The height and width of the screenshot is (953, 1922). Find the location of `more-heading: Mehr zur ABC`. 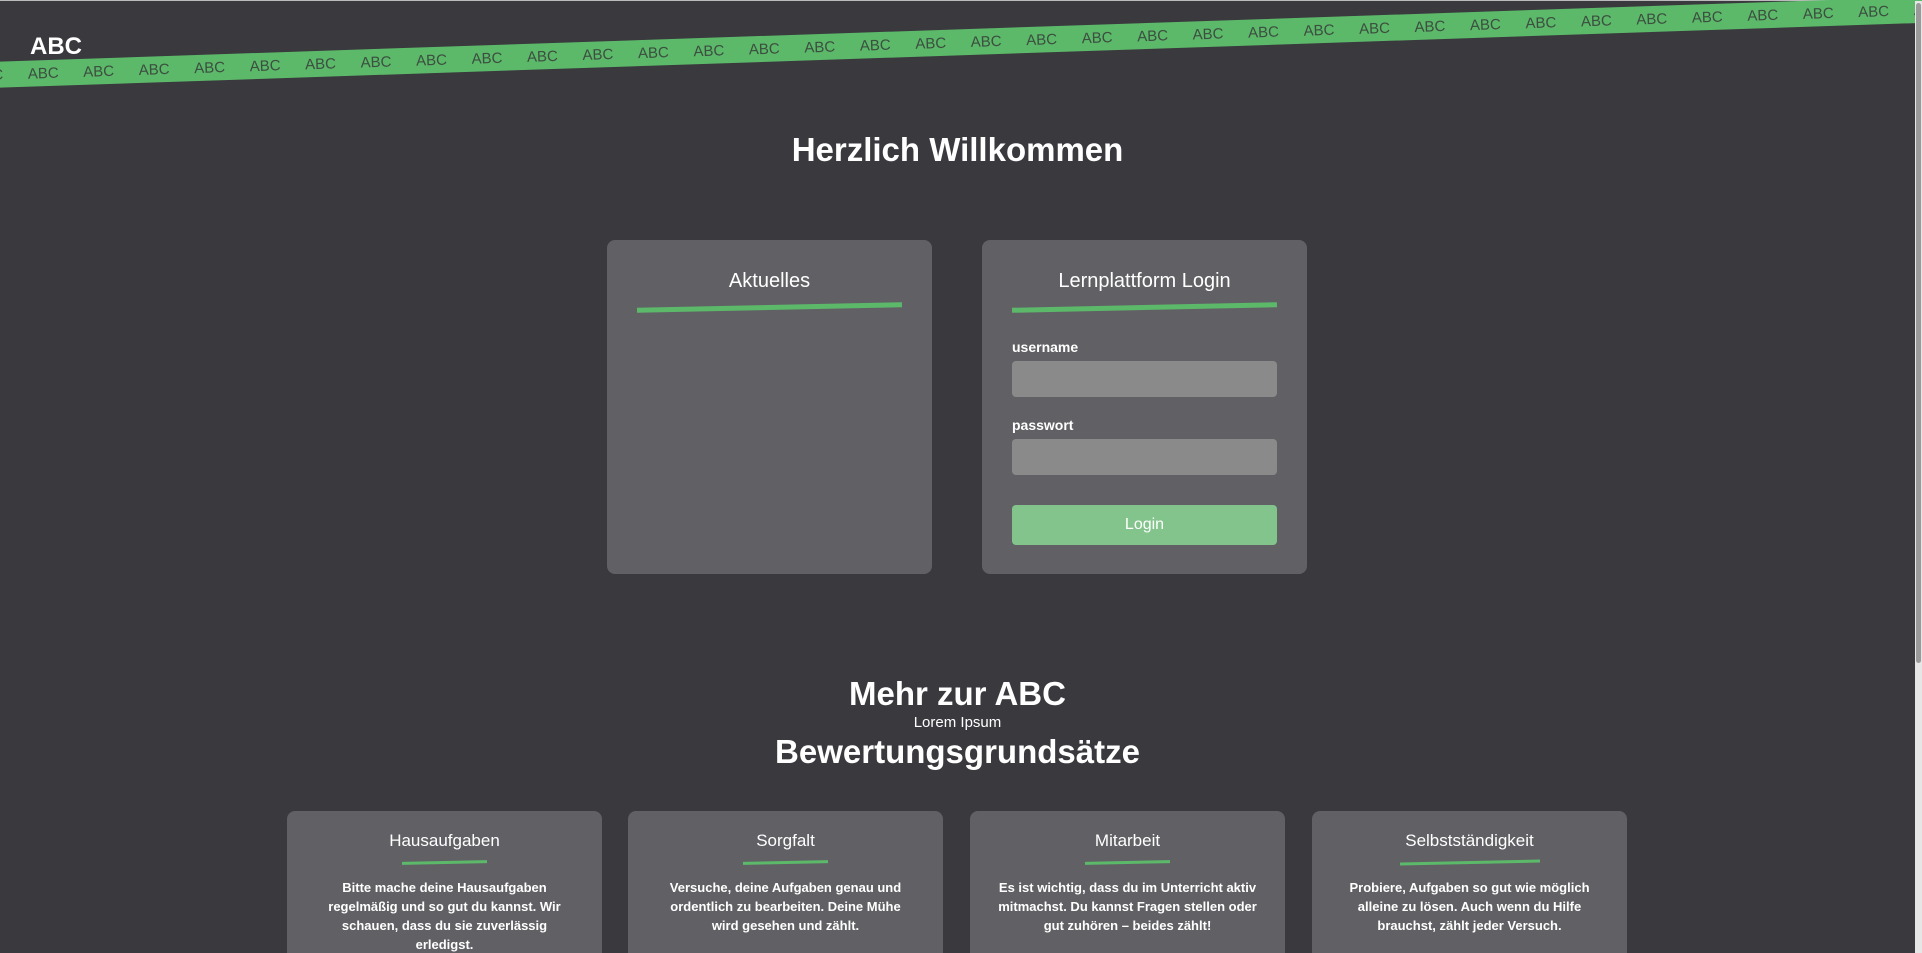

more-heading: Mehr zur ABC is located at coordinates (957, 693).